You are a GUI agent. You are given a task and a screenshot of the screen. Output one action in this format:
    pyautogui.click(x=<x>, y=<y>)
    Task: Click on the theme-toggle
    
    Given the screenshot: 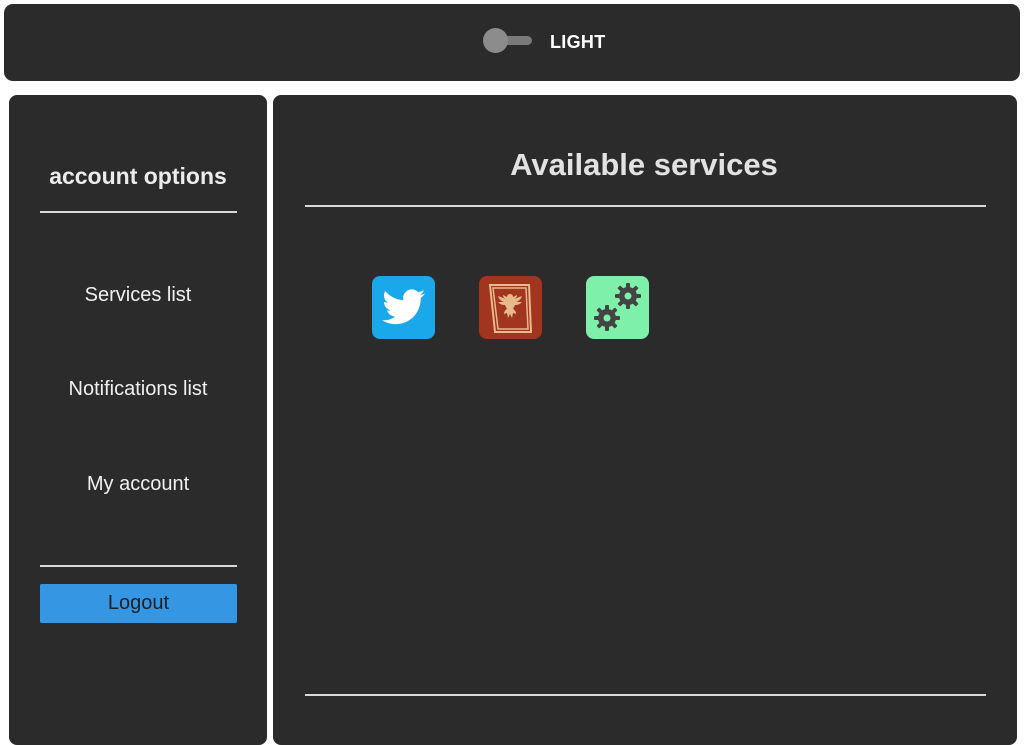 What is the action you would take?
    pyautogui.click(x=507, y=40)
    